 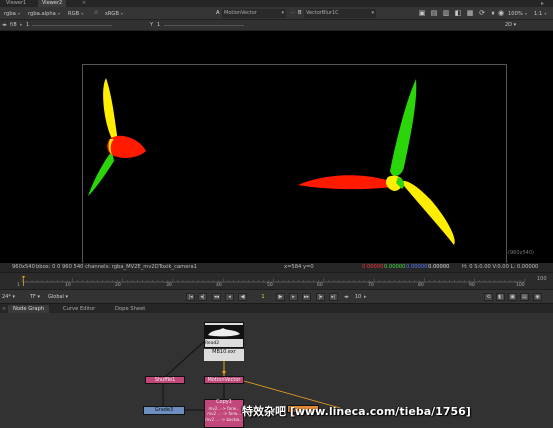 What do you see at coordinates (84, 3) in the screenshot?
I see `close-tab-icon: ×` at bounding box center [84, 3].